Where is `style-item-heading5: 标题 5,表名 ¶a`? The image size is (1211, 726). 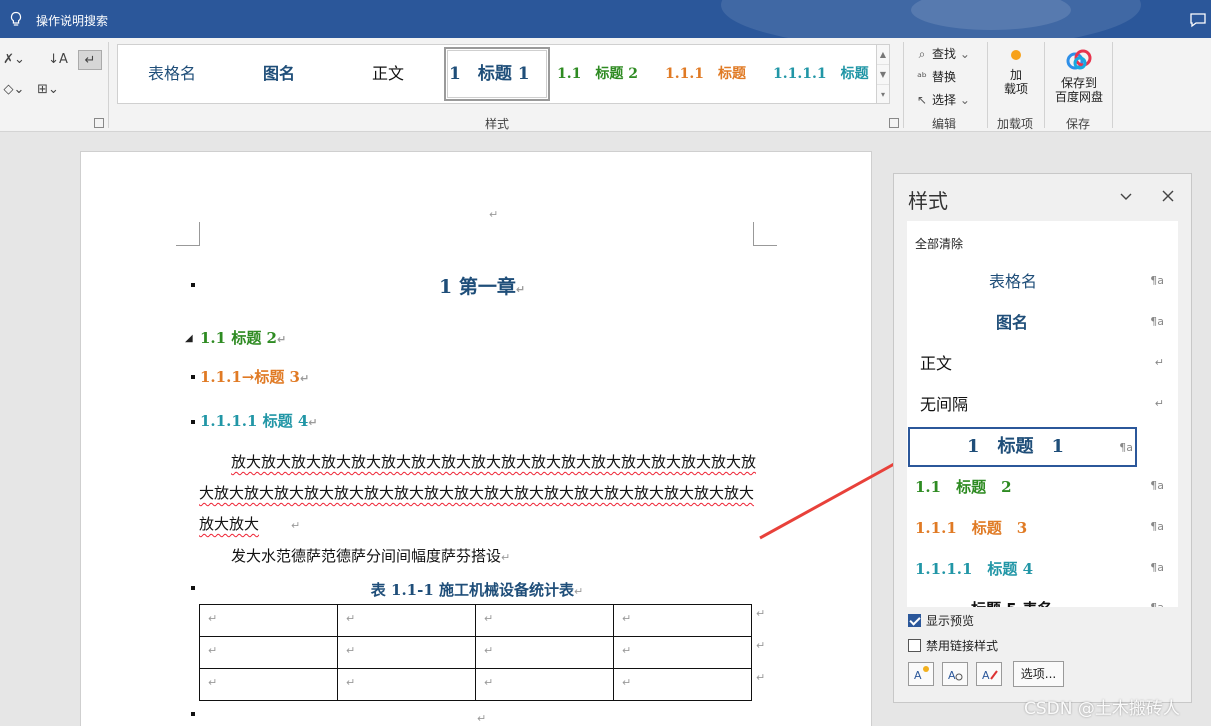
style-item-heading5: 标题 5,表名 ¶a is located at coordinates (1042, 598).